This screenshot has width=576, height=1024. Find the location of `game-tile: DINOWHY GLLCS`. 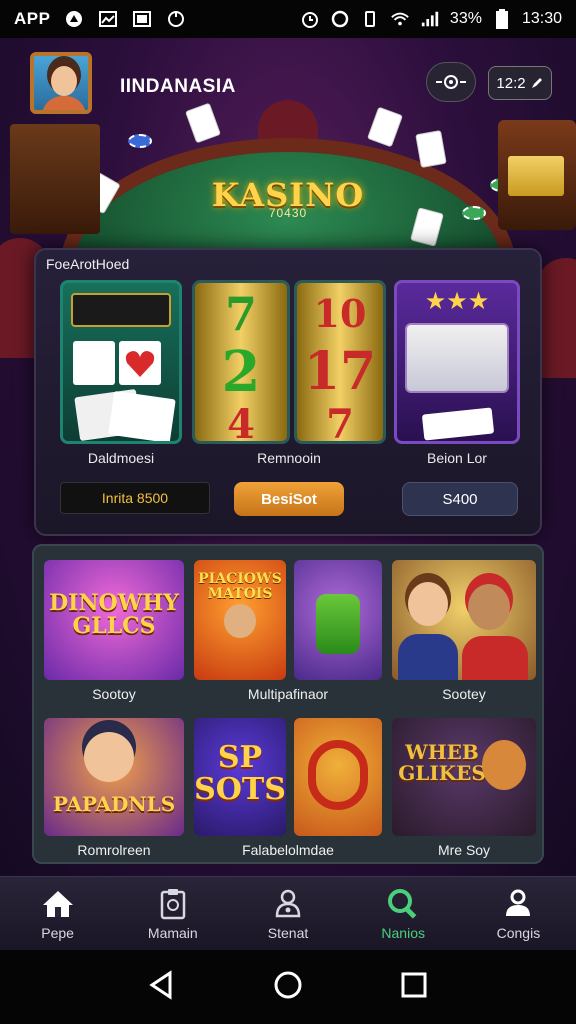

game-tile: DINOWHY GLLCS is located at coordinates (114, 620).